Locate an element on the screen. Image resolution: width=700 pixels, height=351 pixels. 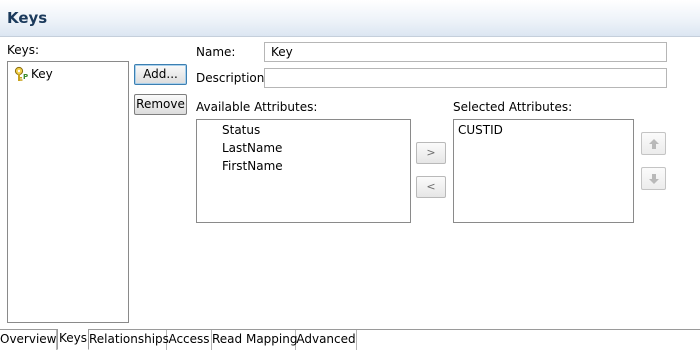
tab-advanced: Advanced is located at coordinates (326, 340).